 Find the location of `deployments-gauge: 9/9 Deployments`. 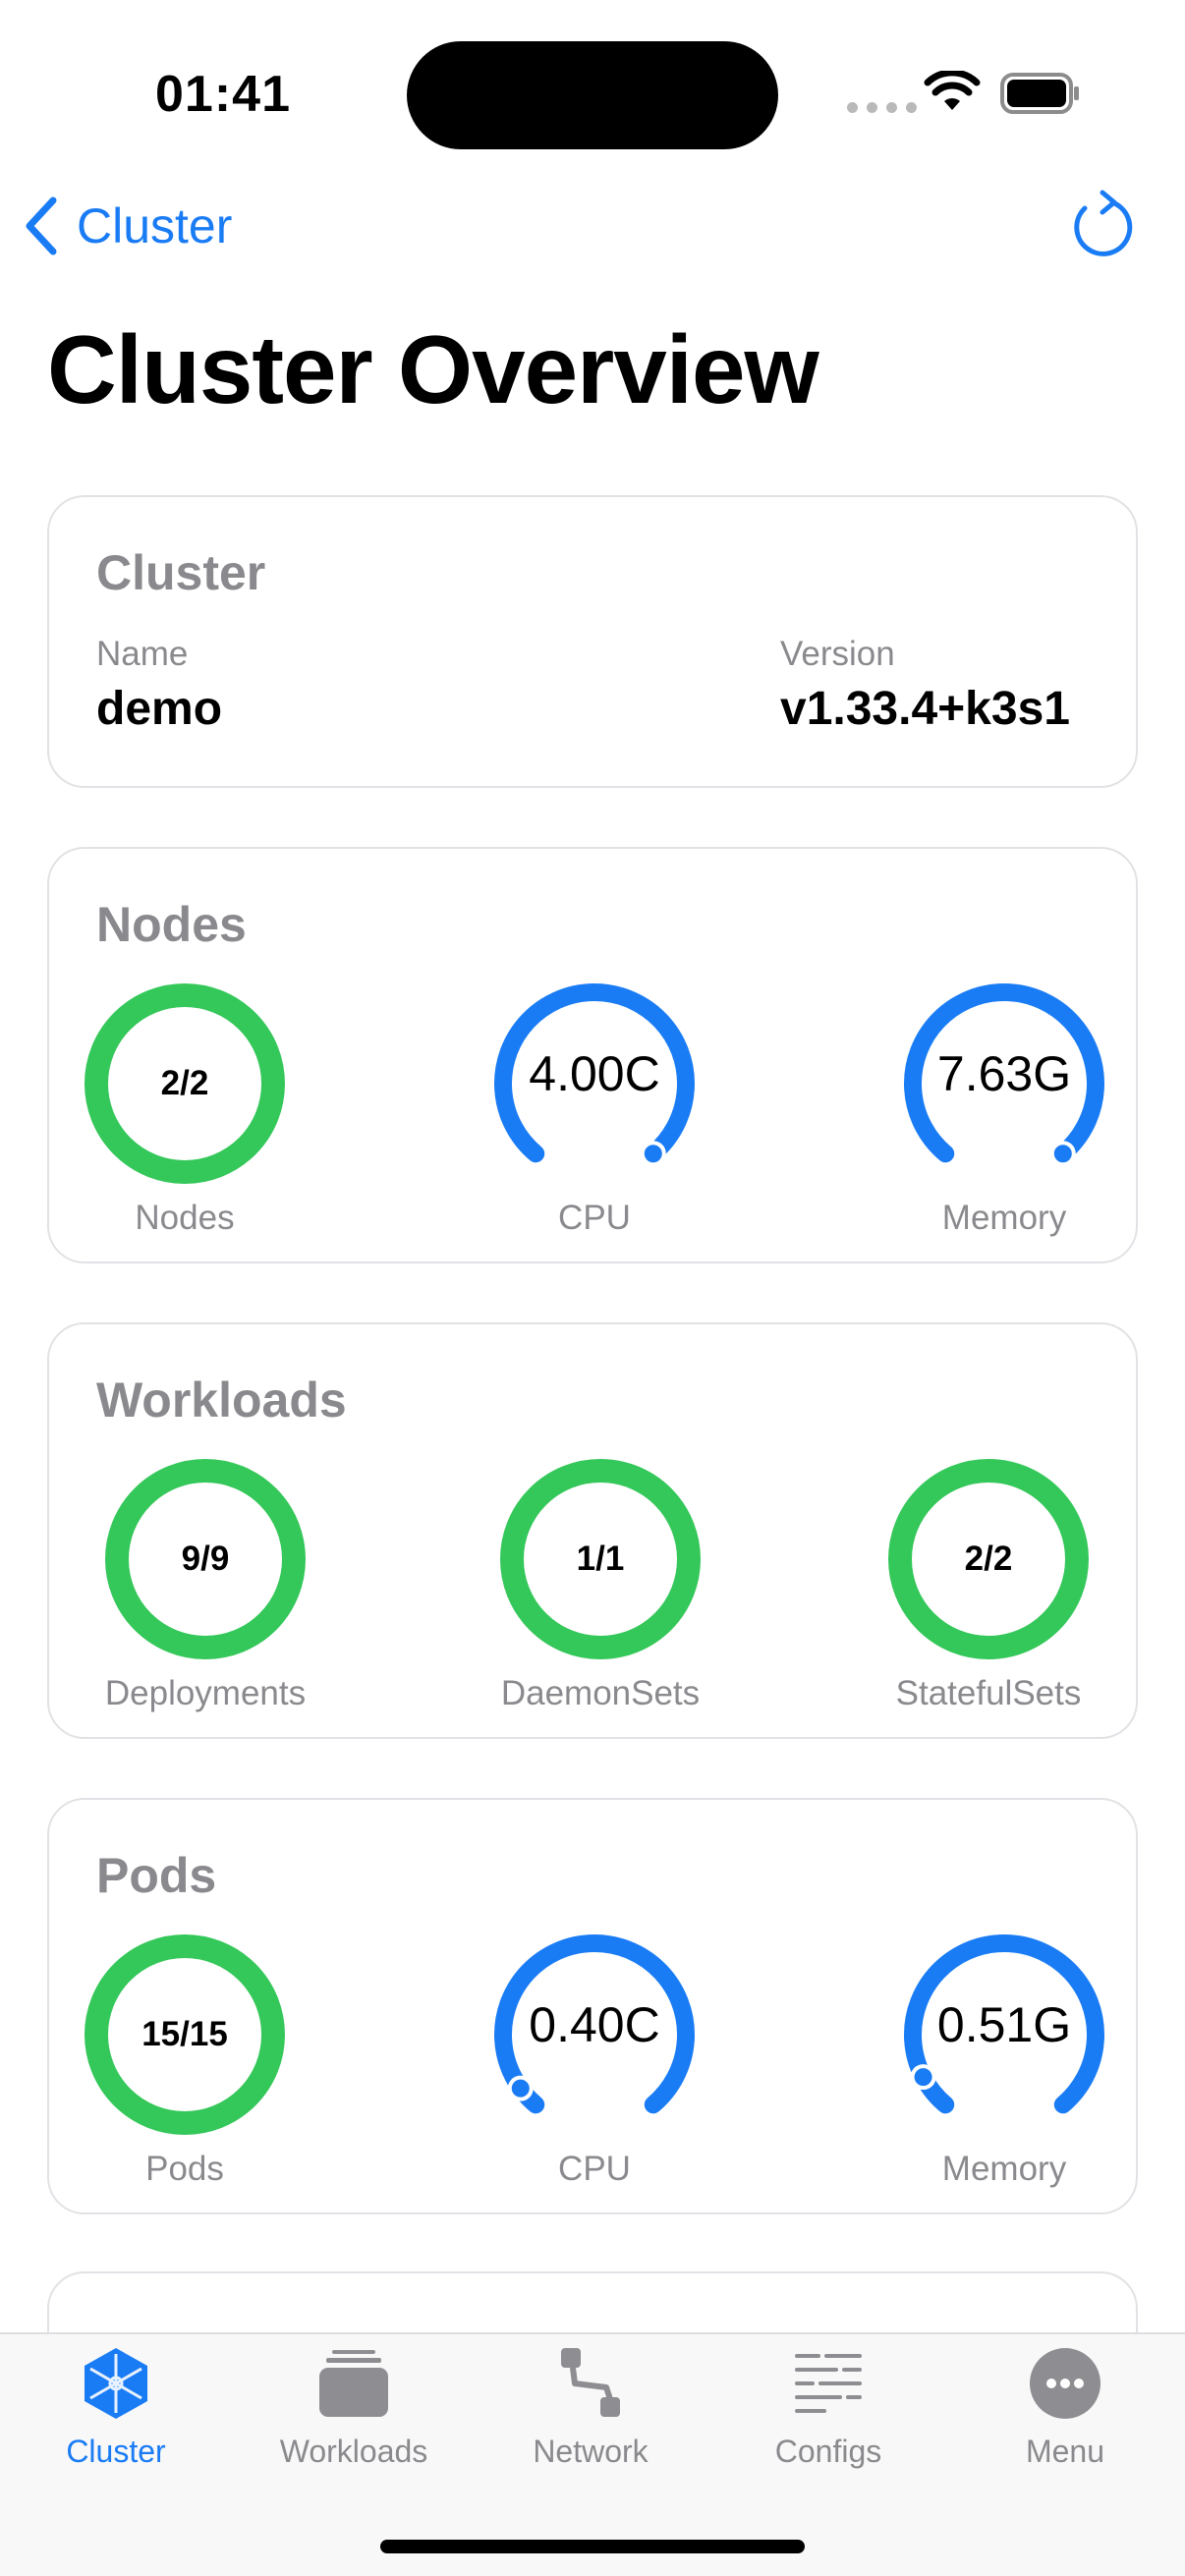

deployments-gauge: 9/9 Deployments is located at coordinates (205, 1579).